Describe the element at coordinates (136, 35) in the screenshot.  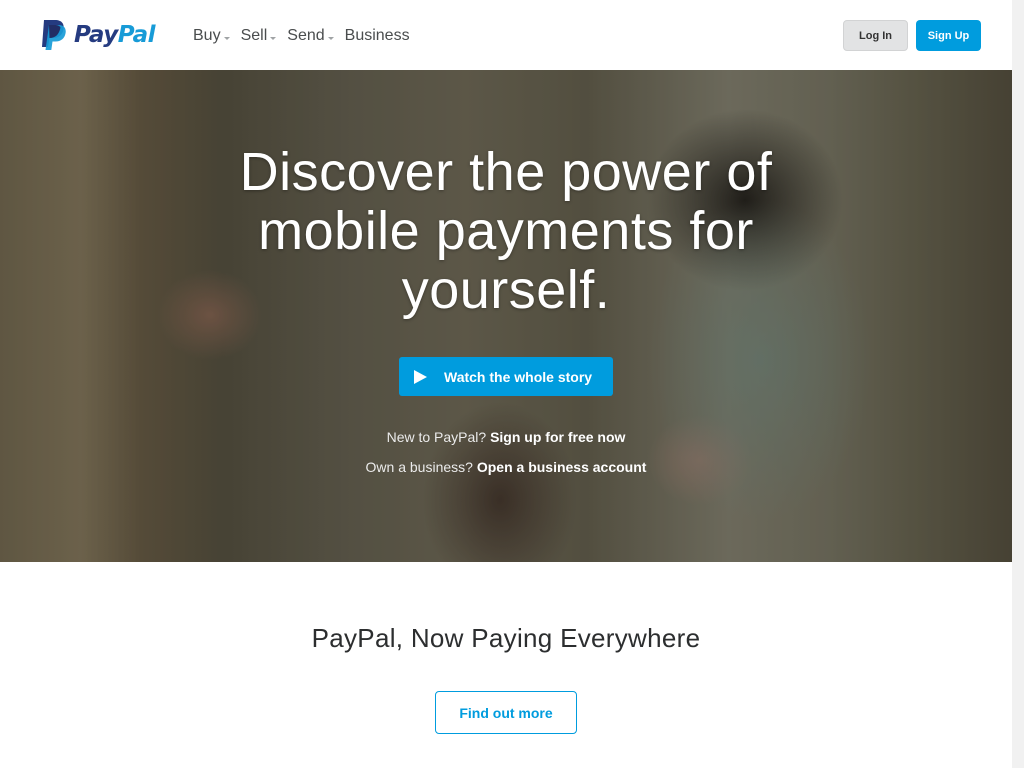
I see `logo-text-pal: Pal` at that location.